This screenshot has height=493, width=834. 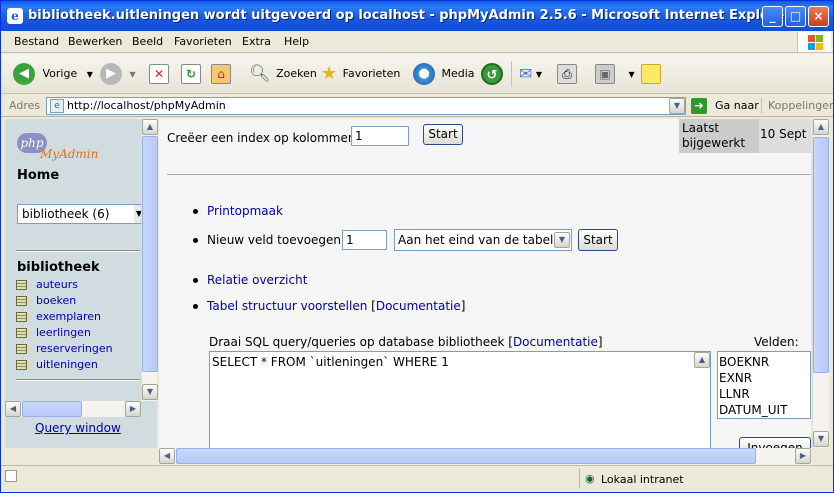 I want to click on stop-icon: ✕, so click(x=159, y=74).